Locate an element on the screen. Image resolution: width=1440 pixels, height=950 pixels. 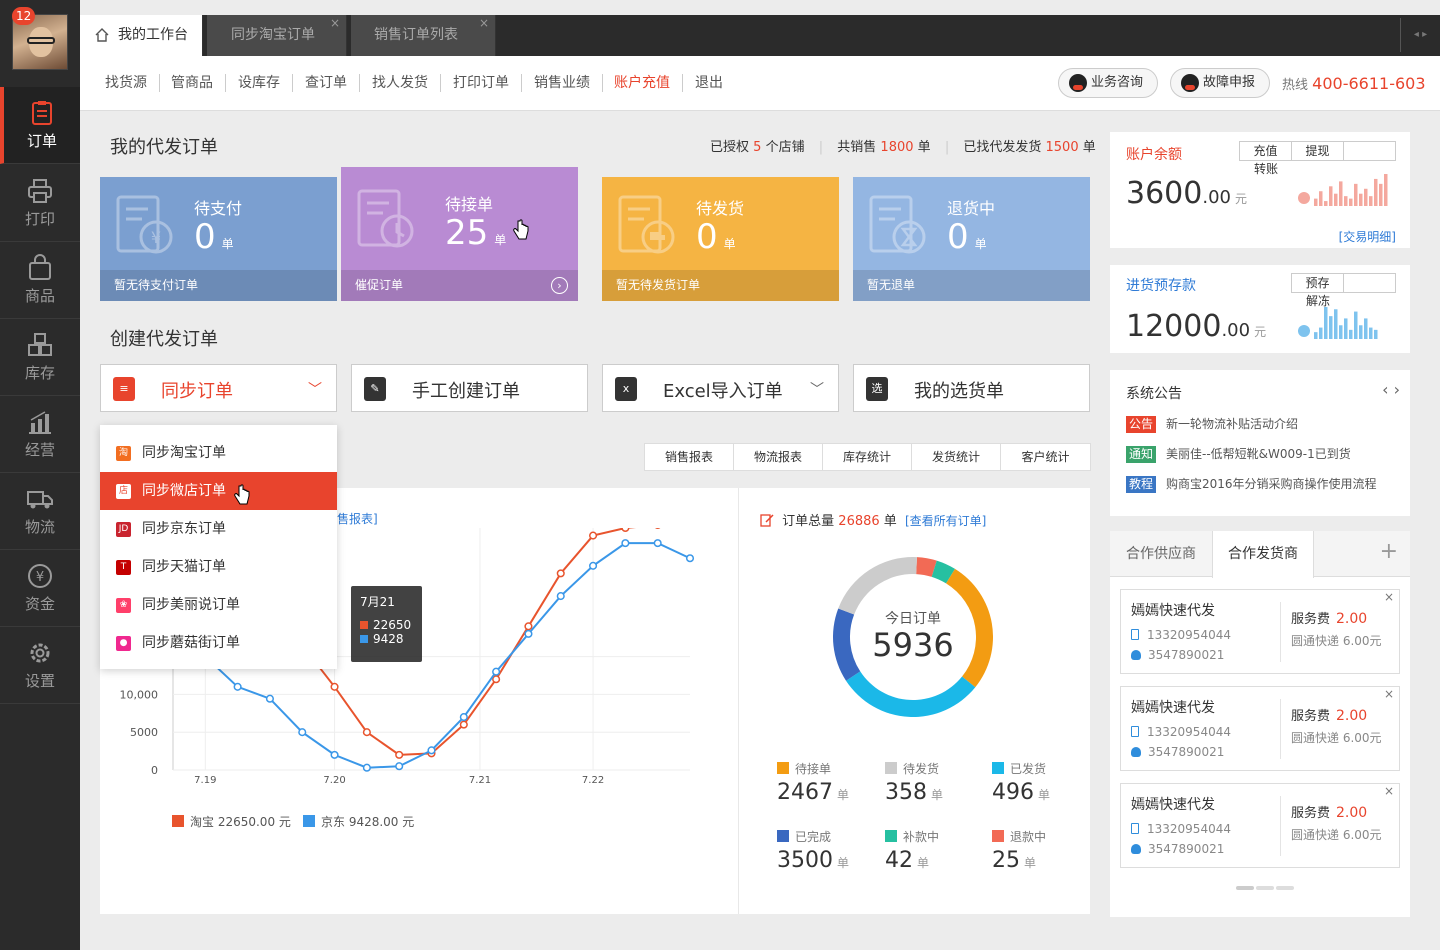
pagination-dots is located at coordinates (1266, 886).